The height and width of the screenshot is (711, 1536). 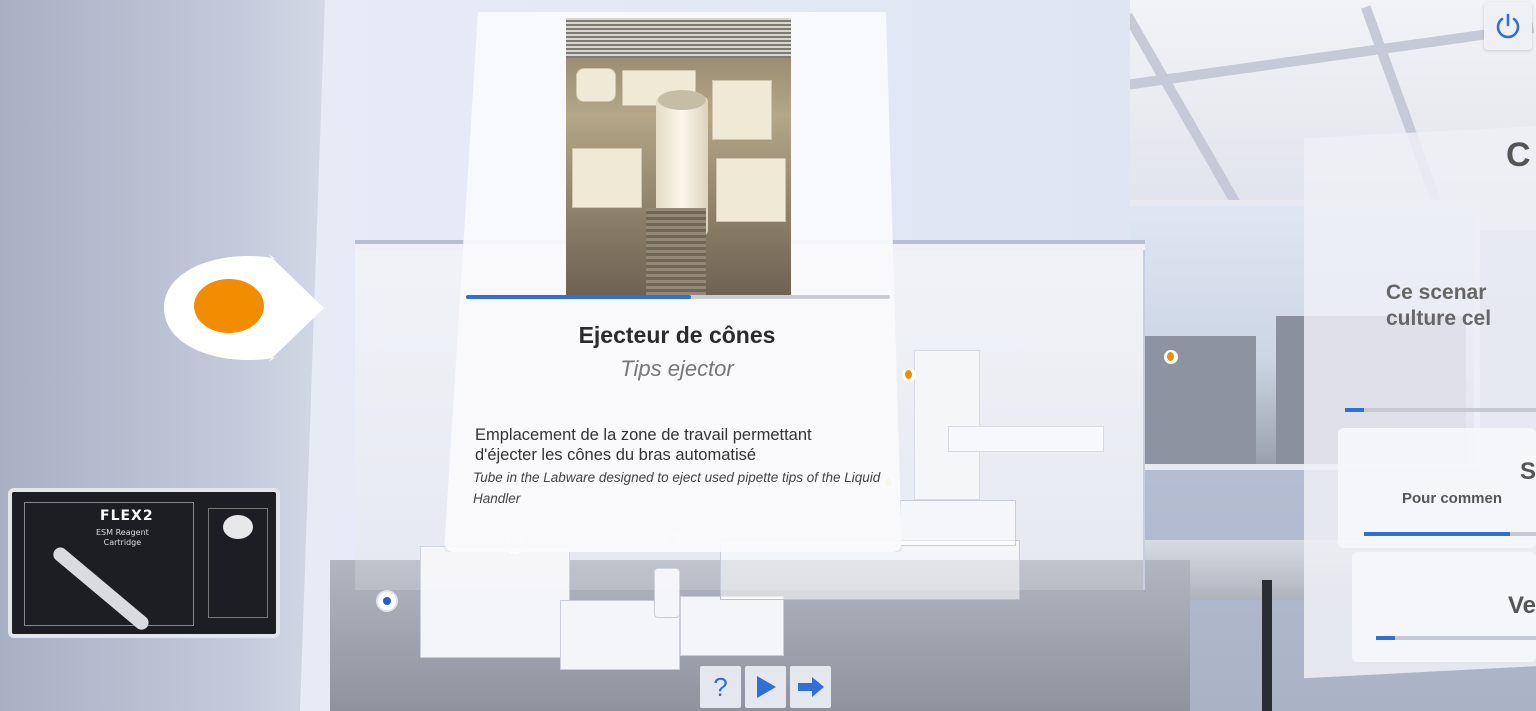 What do you see at coordinates (678, 157) in the screenshot?
I see `card-photo` at bounding box center [678, 157].